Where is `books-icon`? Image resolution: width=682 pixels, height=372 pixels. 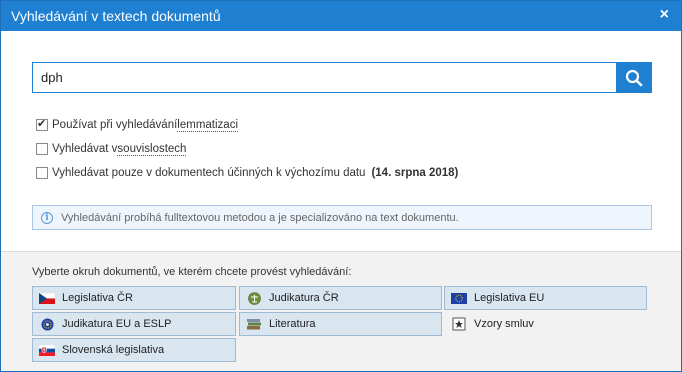
books-icon is located at coordinates (254, 324).